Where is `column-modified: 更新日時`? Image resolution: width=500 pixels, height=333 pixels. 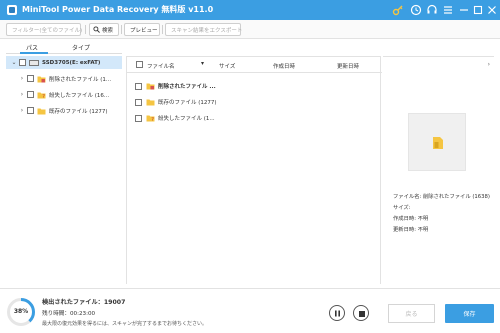
column-modified: 更新日時 is located at coordinates (348, 66).